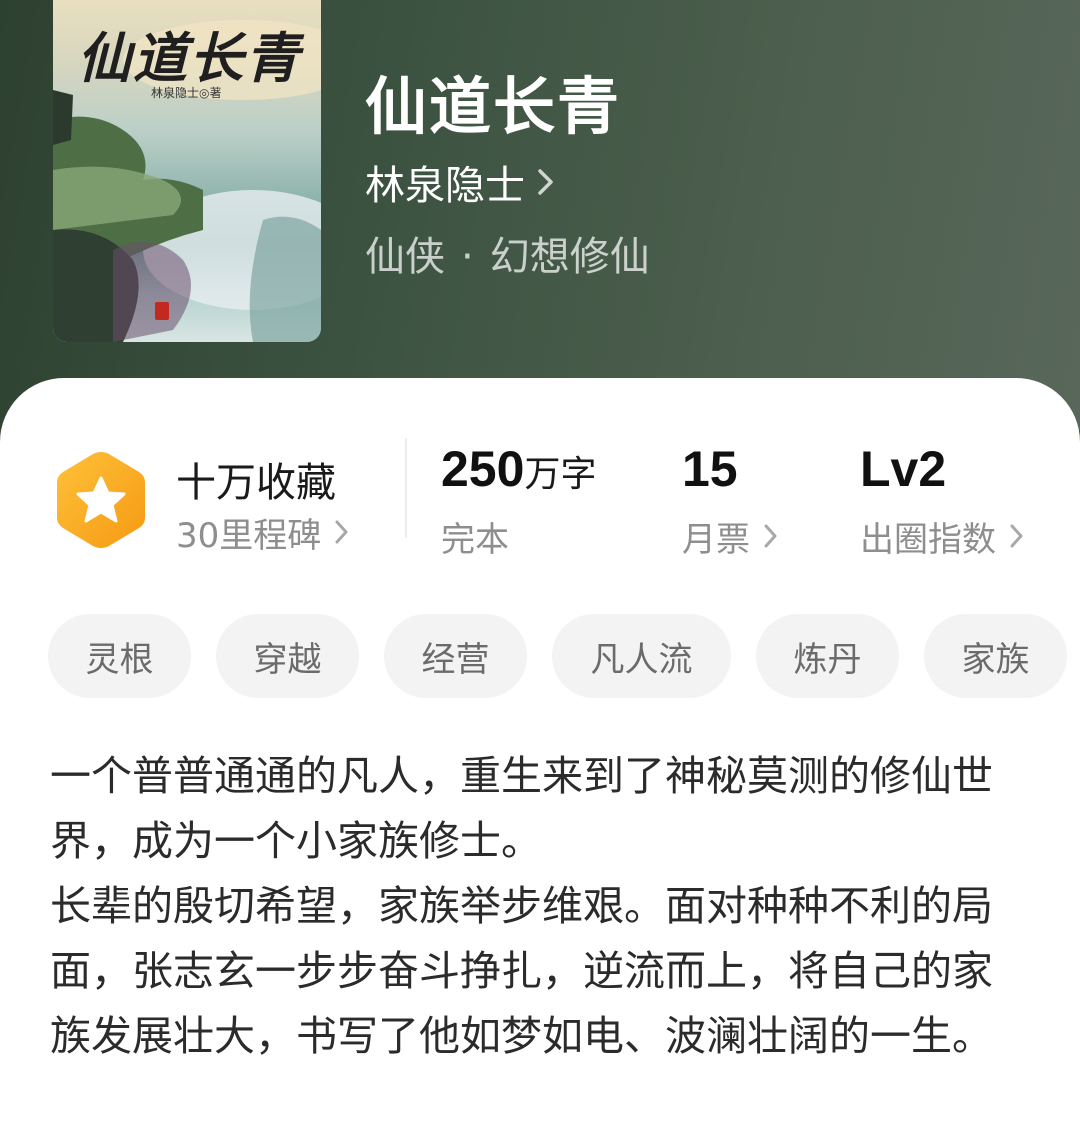 The width and height of the screenshot is (1080, 1148). Describe the element at coordinates (483, 469) in the screenshot. I see `word-count-value: 250` at that location.